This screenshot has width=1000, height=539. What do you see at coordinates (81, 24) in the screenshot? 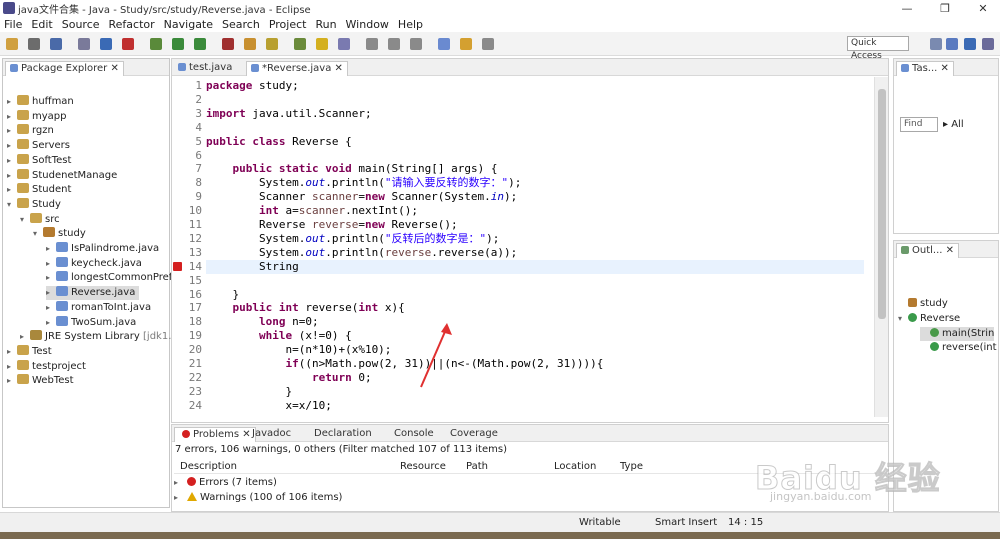
I see `menu-source: Source` at bounding box center [81, 24].